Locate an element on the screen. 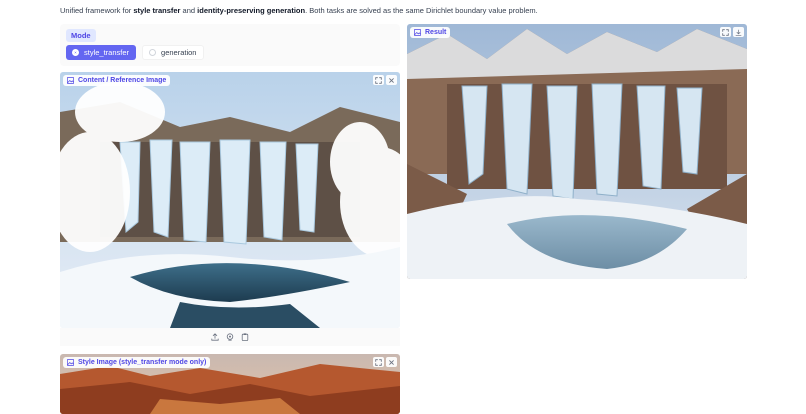 The height and width of the screenshot is (414, 806). style-image-label-text: Style Image (style_transfer mode only) is located at coordinates (142, 362).